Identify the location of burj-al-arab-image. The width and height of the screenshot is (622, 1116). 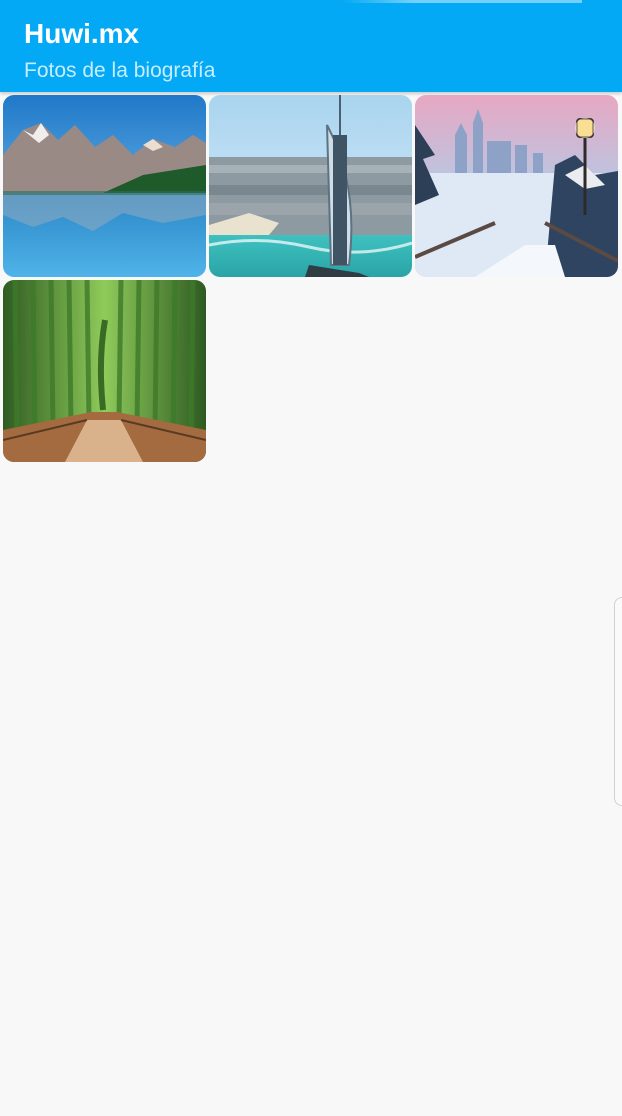
(310, 186).